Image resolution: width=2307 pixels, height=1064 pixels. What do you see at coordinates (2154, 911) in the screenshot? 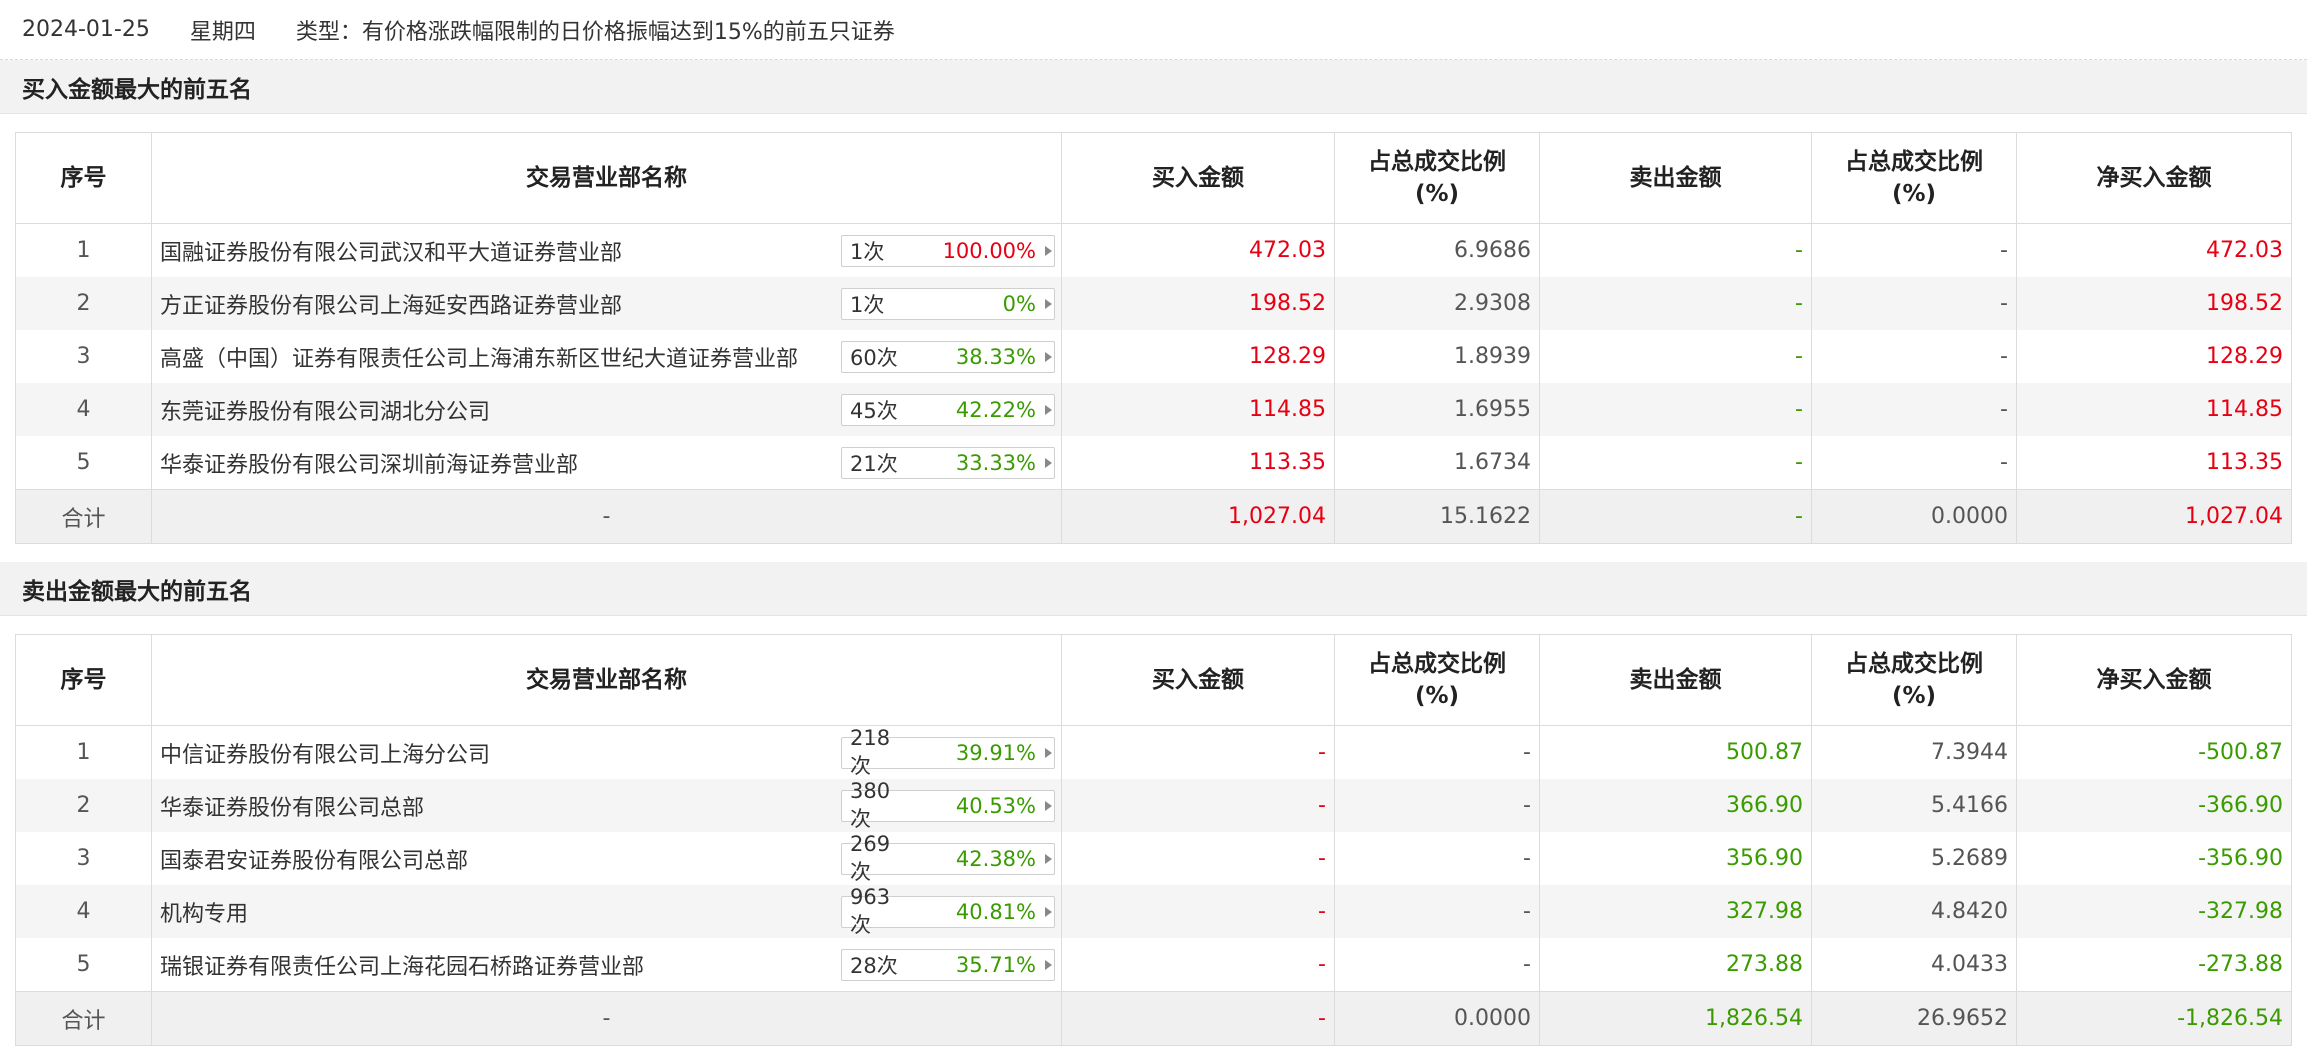
I see `row-net-amount: -327.98` at bounding box center [2154, 911].